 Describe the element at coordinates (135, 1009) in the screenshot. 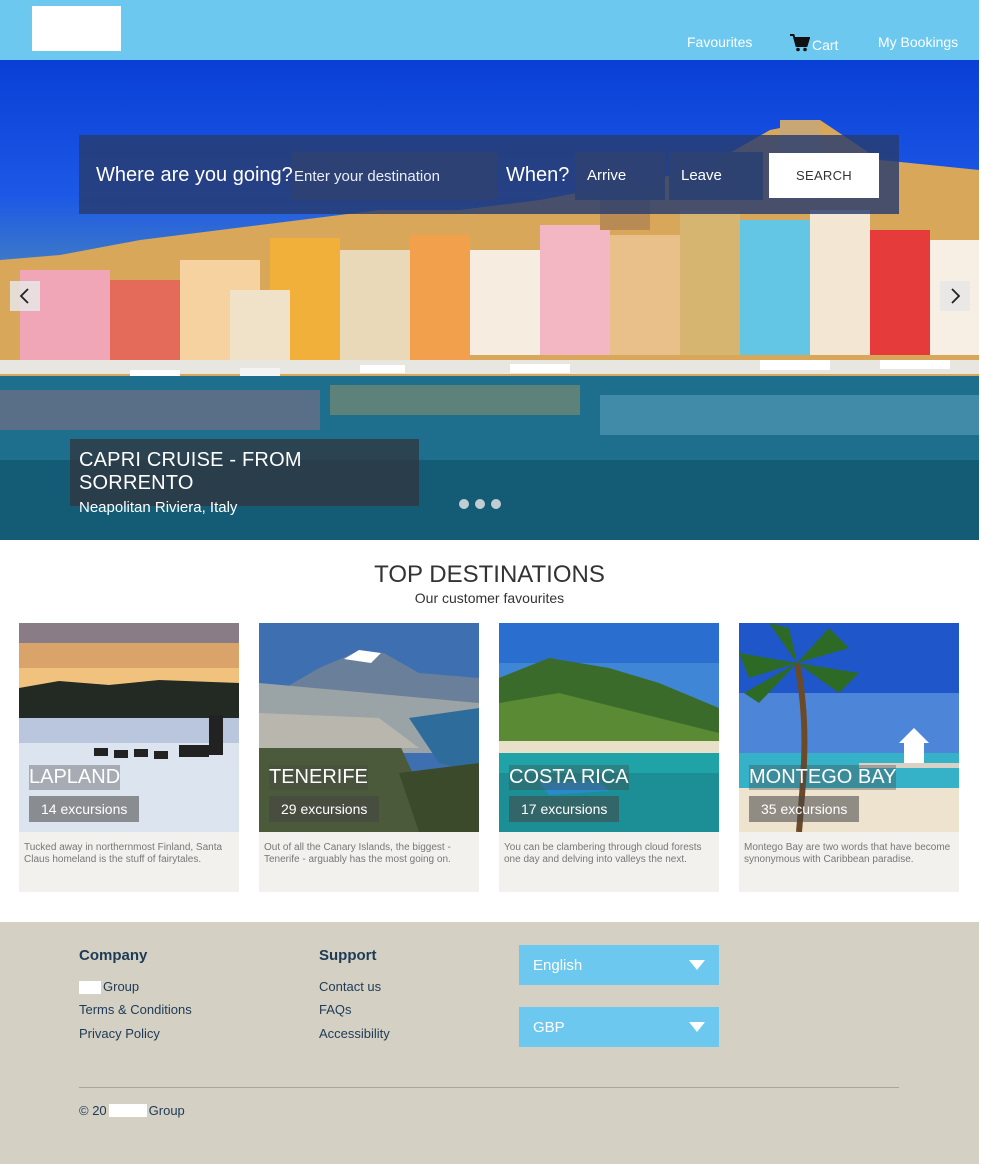

I see `footer-terms-link: Terms & Conditions` at that location.